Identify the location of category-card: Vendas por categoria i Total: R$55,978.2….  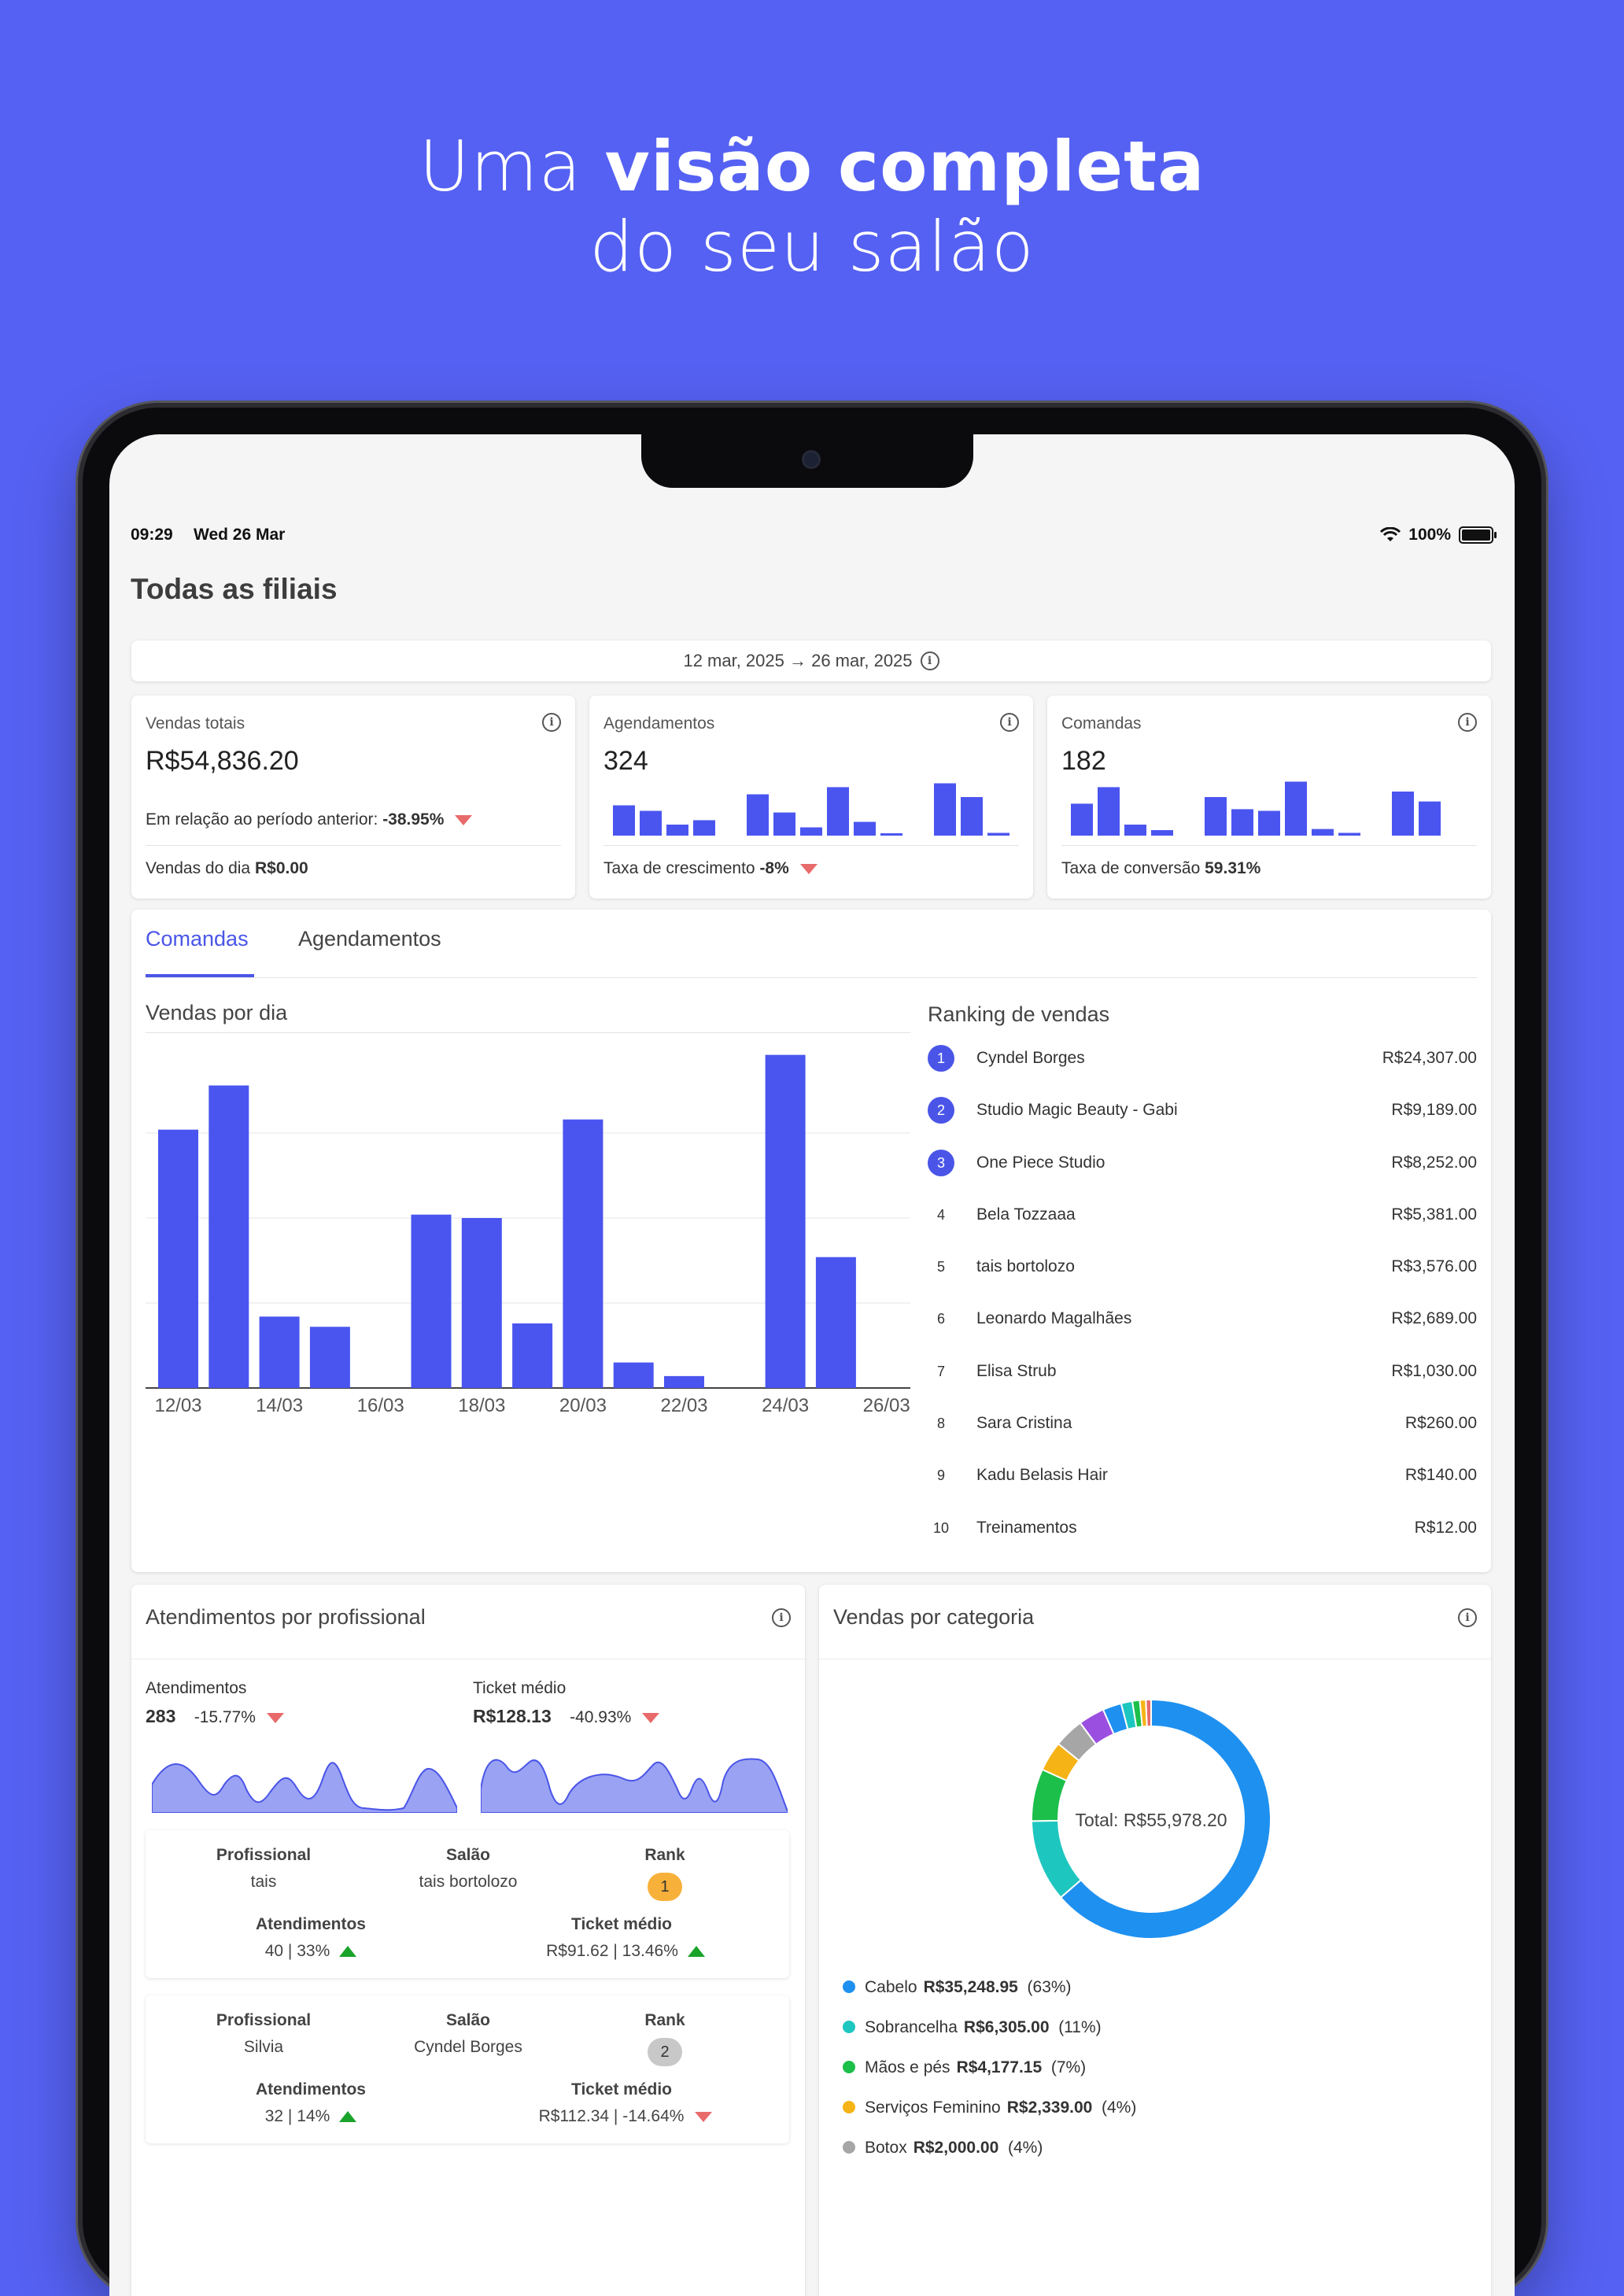
(1155, 1940).